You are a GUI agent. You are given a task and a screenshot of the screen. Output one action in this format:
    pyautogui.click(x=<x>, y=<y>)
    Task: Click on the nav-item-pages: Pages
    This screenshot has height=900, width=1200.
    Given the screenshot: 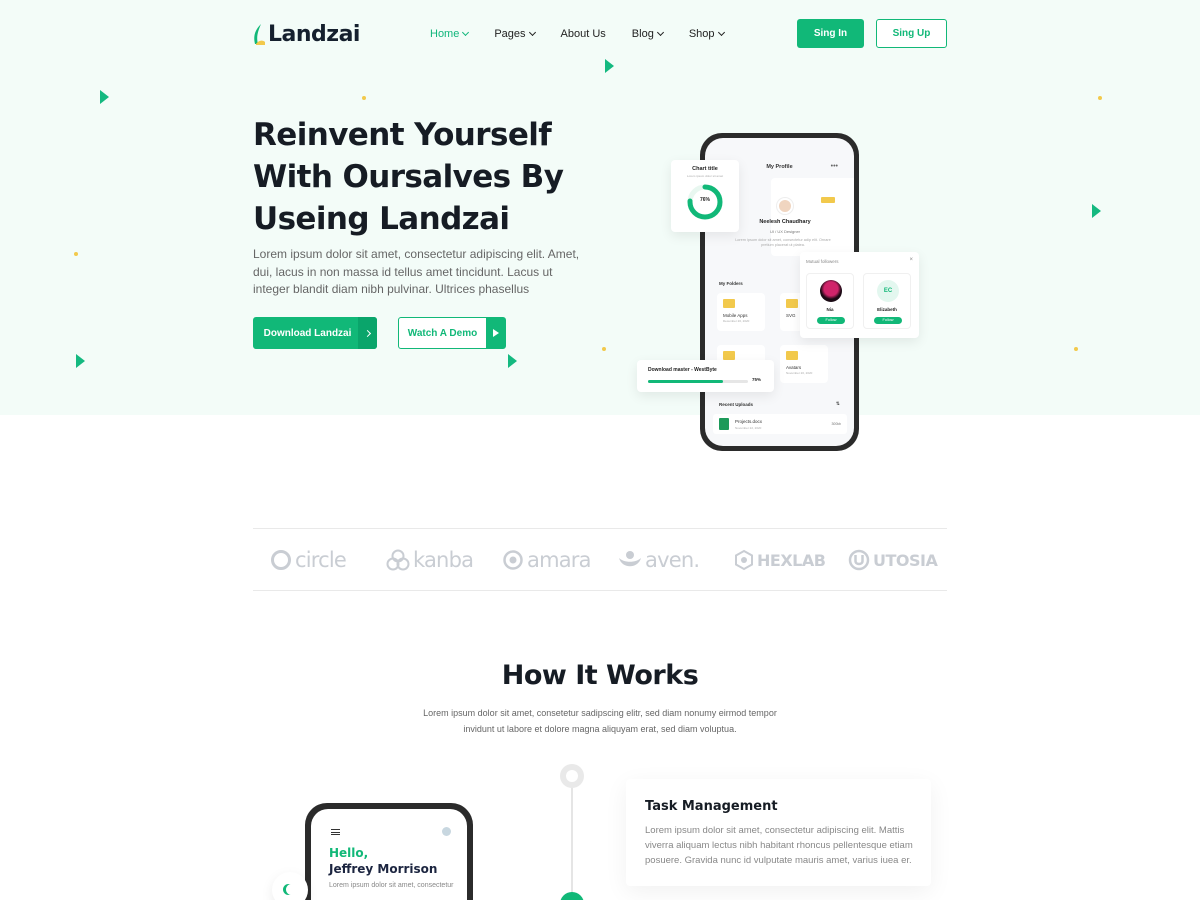 What is the action you would take?
    pyautogui.click(x=515, y=34)
    